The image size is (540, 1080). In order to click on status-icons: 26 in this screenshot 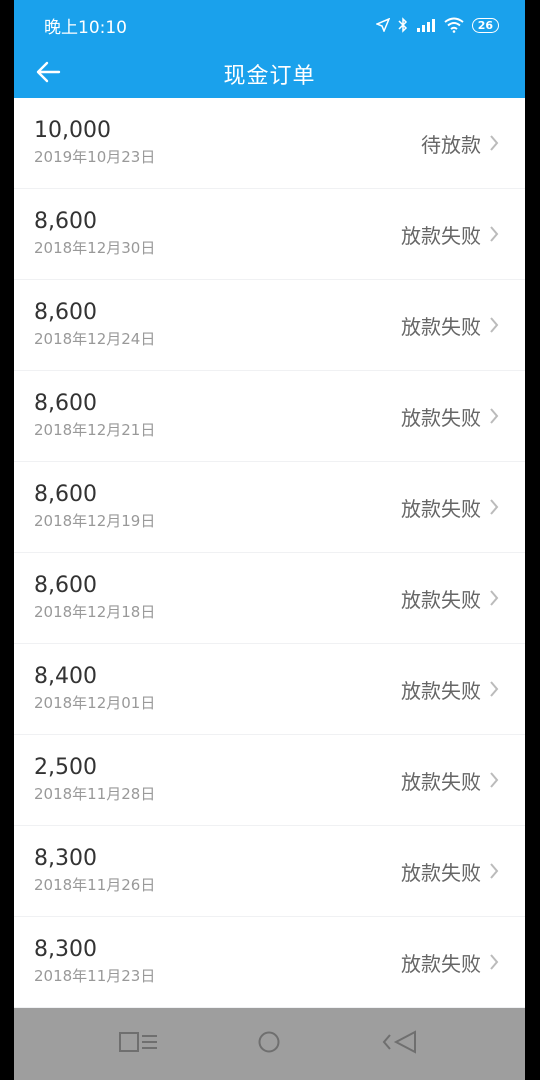, I will do `click(437, 25)`.